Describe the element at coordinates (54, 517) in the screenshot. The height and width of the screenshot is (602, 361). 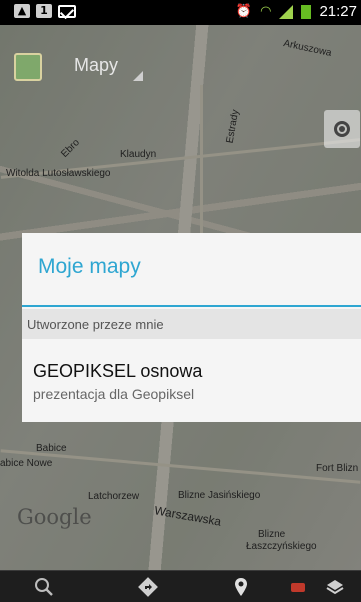
I see `google-logo: Google` at that location.